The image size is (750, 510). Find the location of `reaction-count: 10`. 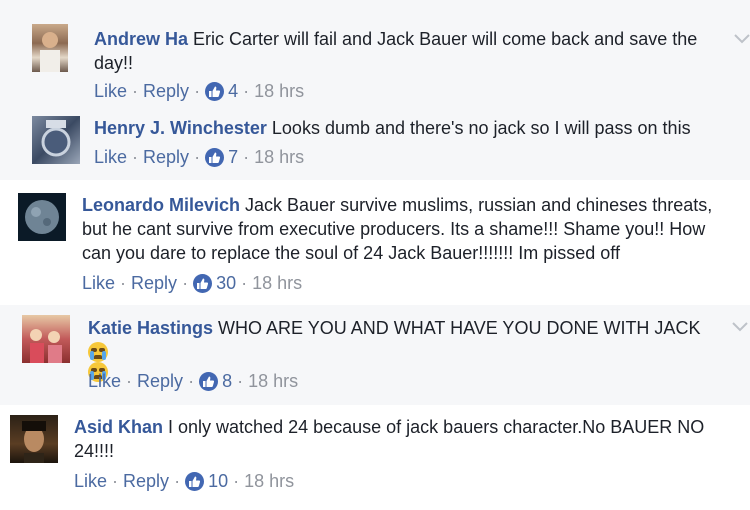

reaction-count: 10 is located at coordinates (218, 481).